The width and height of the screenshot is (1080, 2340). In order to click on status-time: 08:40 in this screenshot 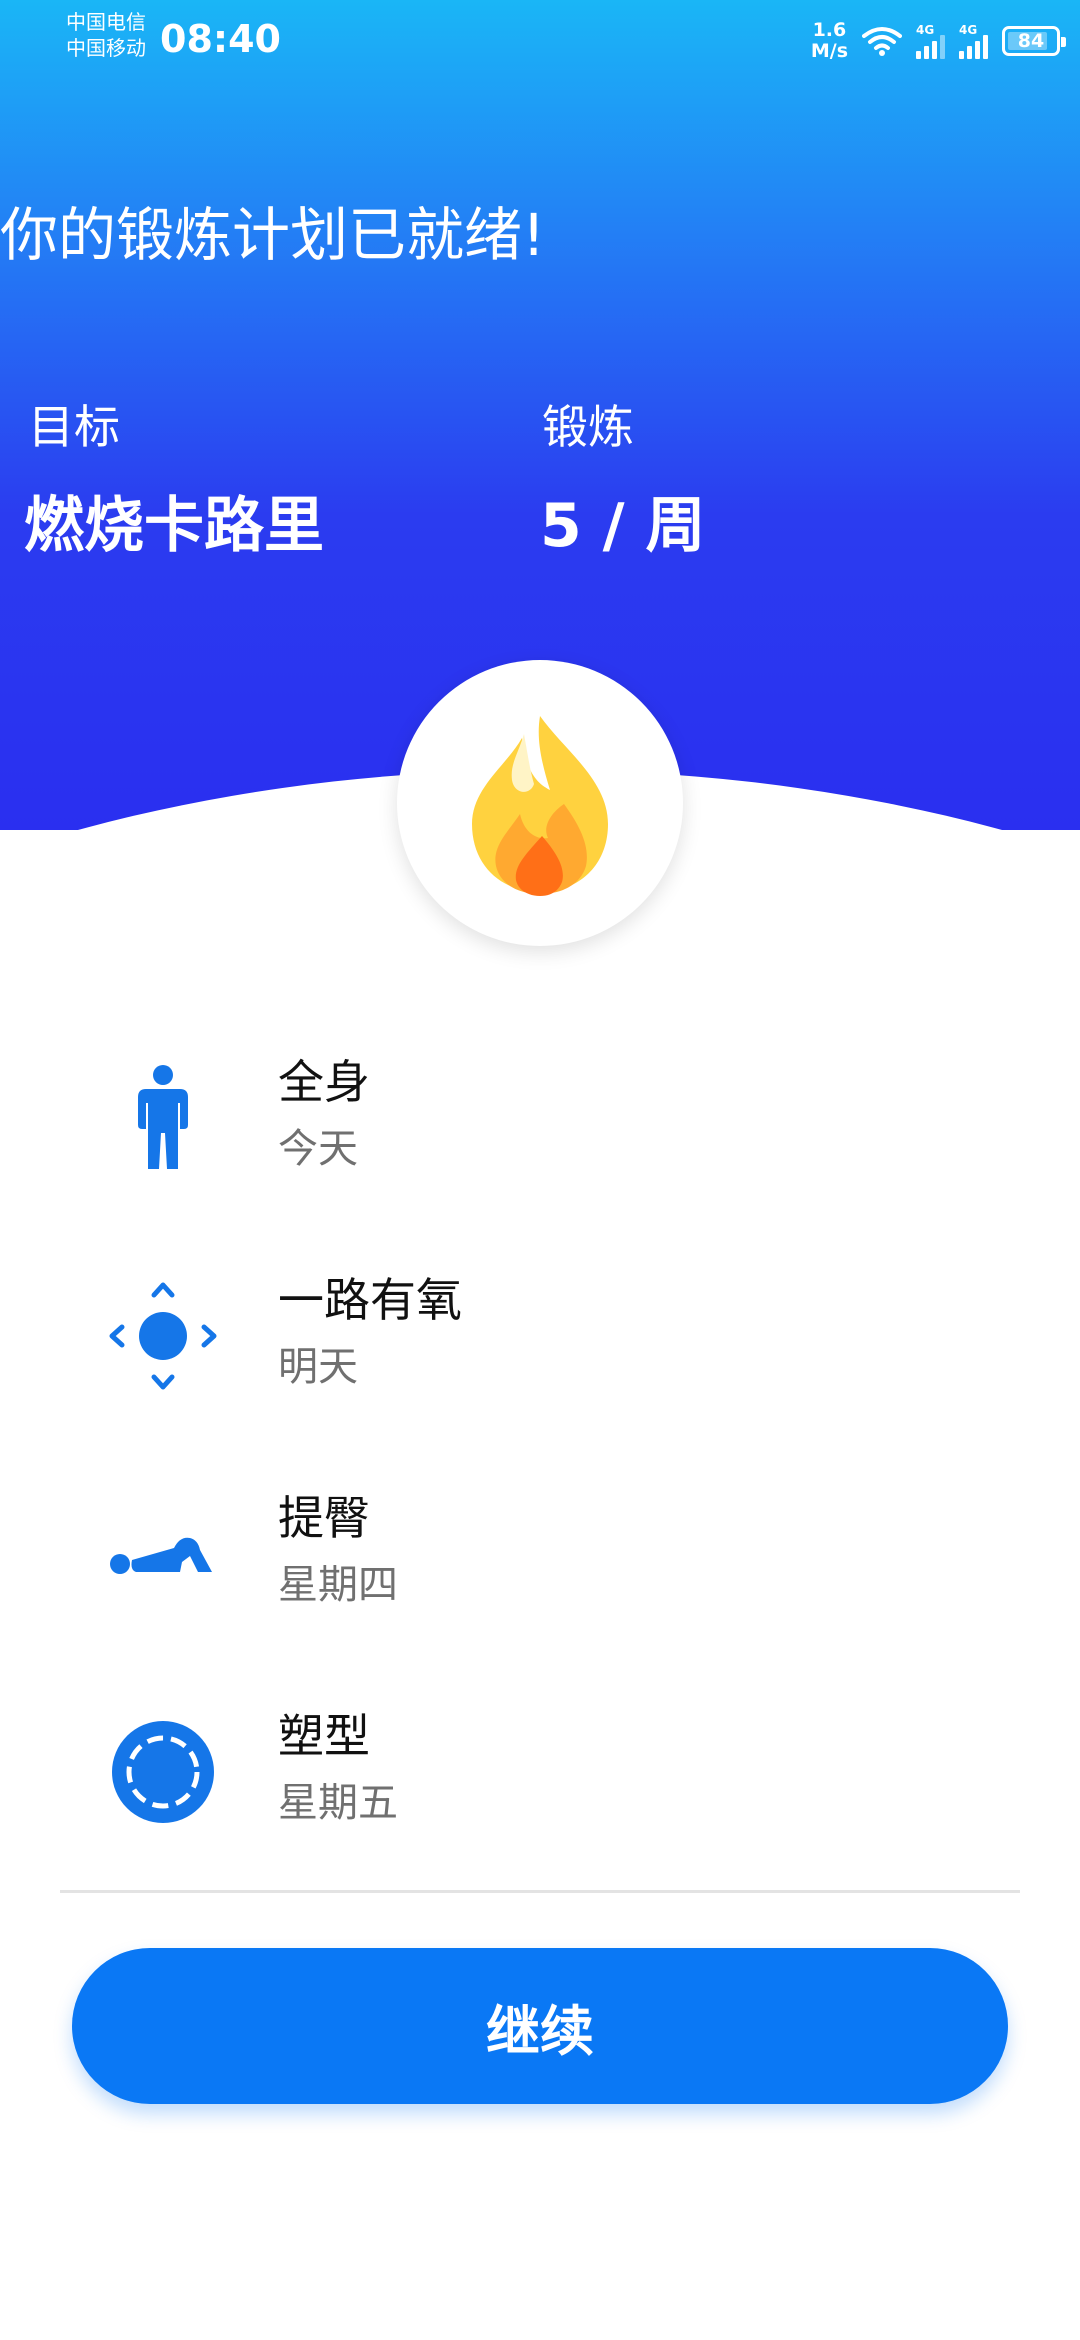, I will do `click(220, 39)`.